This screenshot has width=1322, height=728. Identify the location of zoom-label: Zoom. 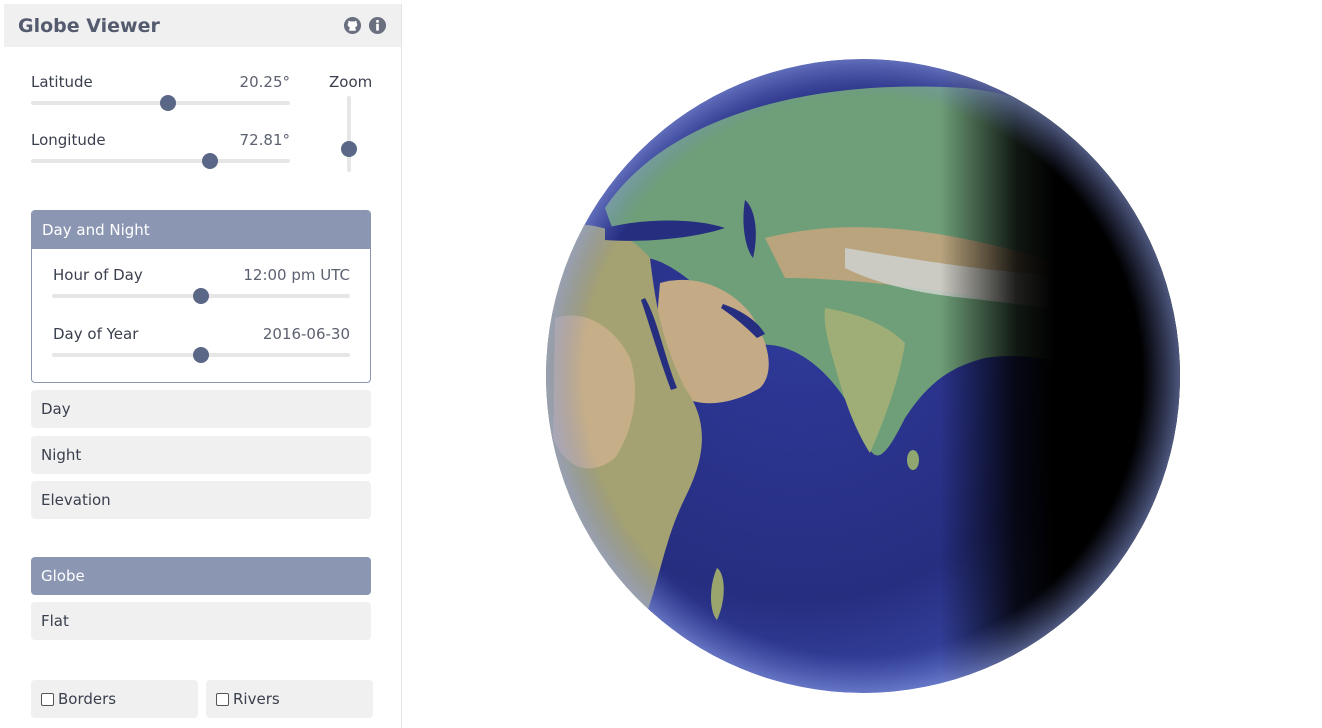
(351, 82).